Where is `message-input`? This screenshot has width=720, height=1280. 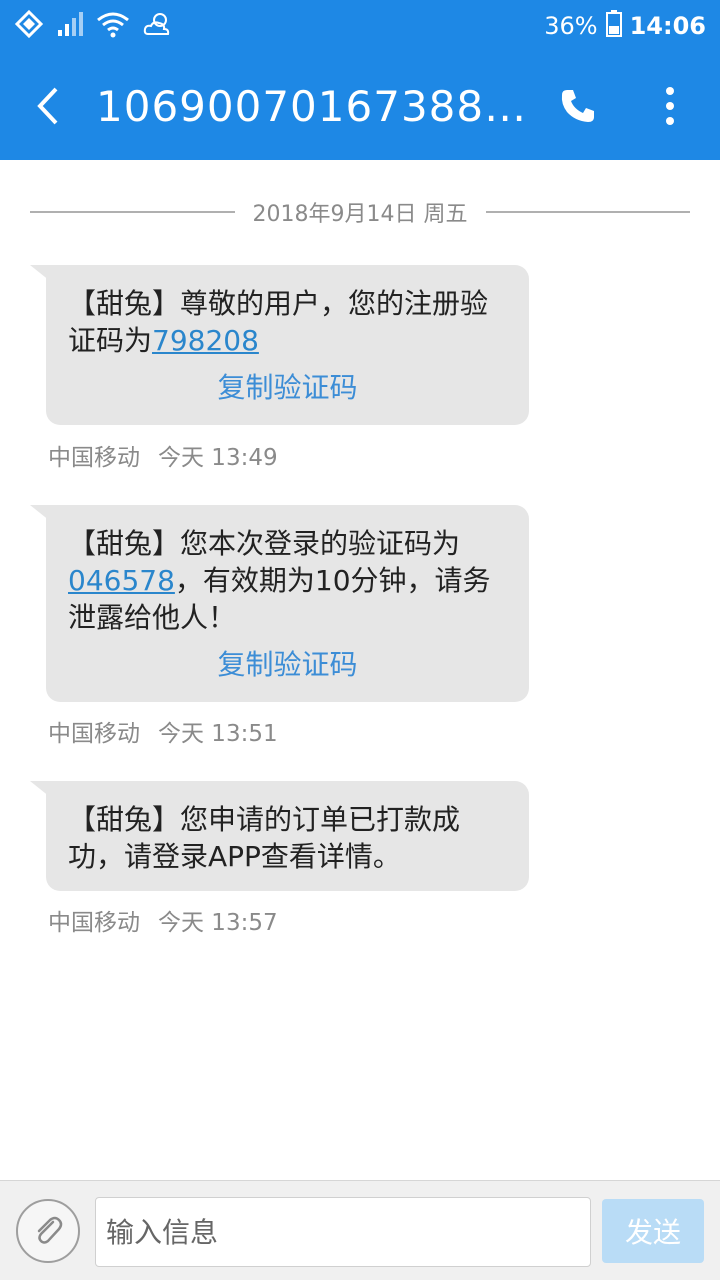
message-input is located at coordinates (343, 1232).